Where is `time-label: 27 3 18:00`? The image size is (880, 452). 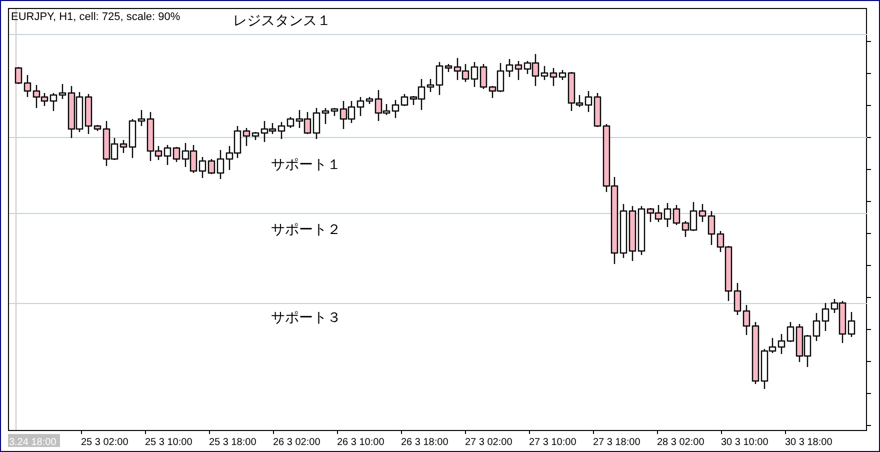
time-label: 27 3 18:00 is located at coordinates (616, 442).